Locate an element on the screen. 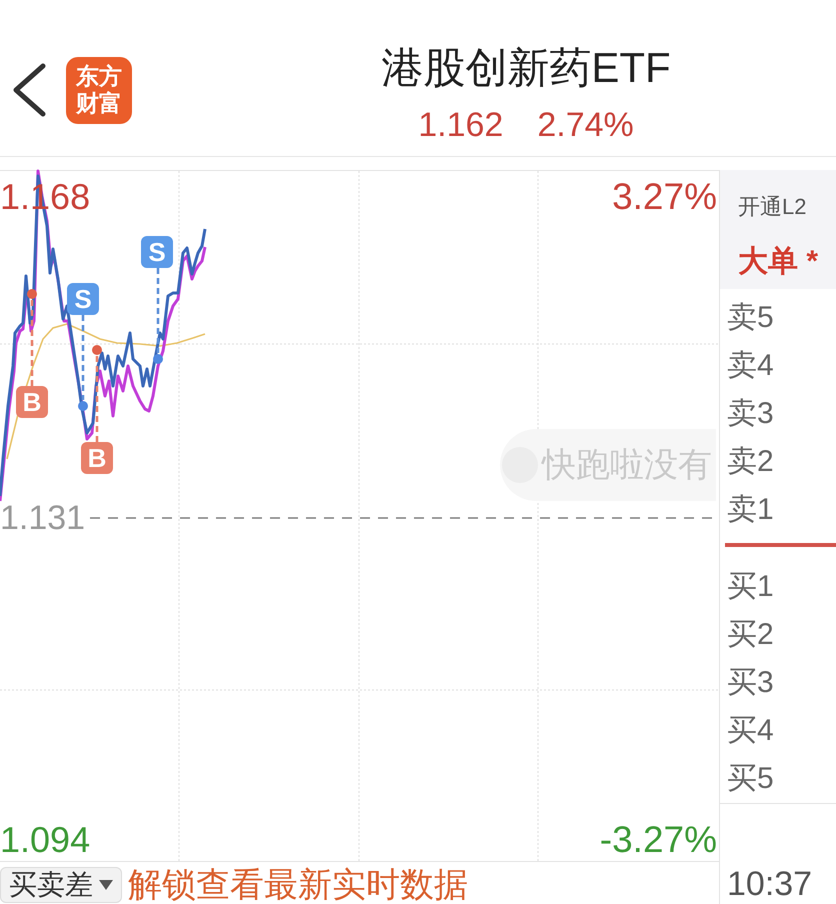  bid-level-label: 买4 is located at coordinates (750, 731).